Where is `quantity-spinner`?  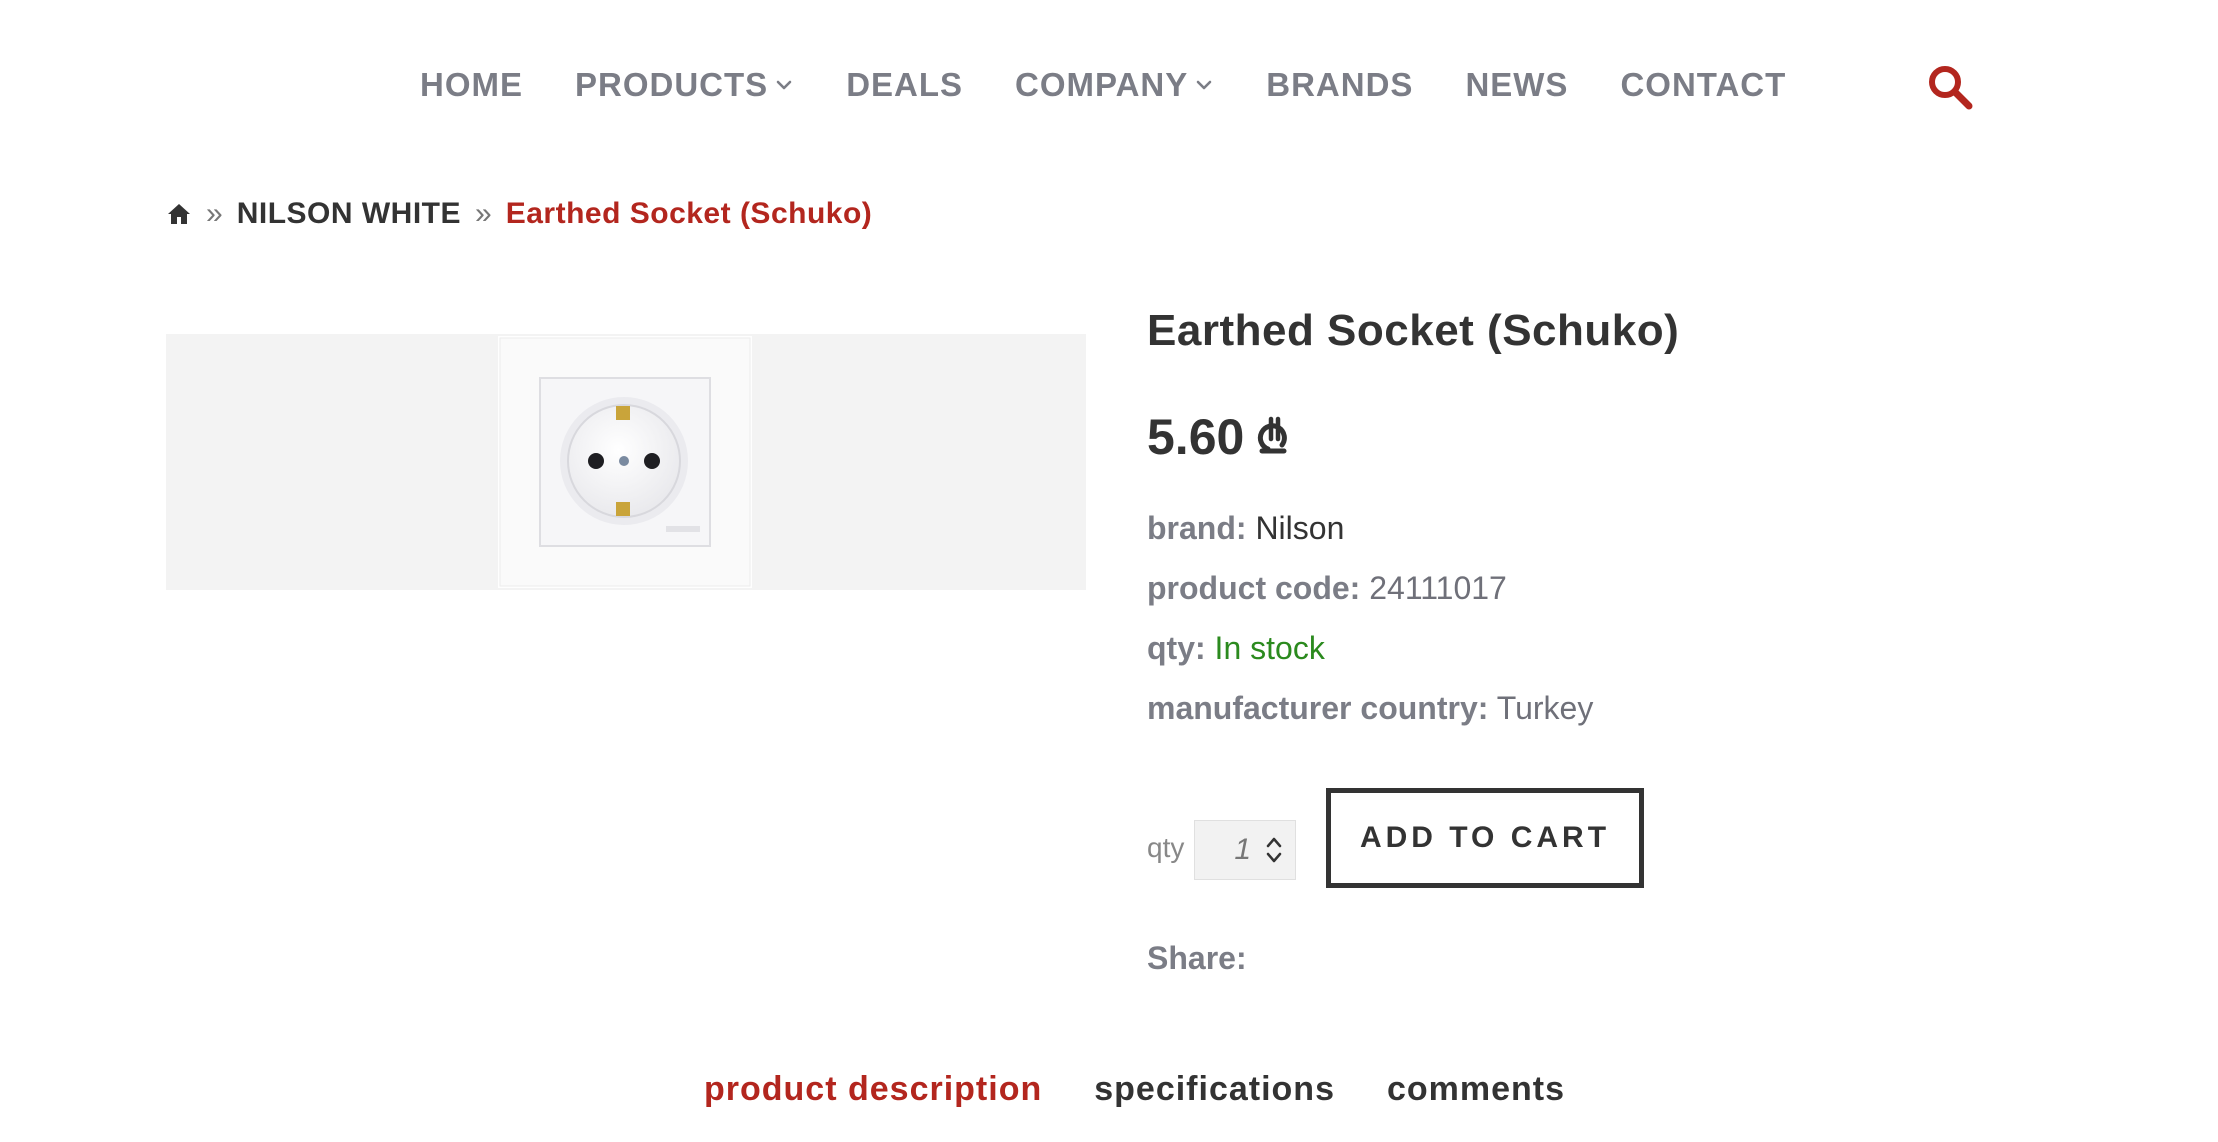
quantity-spinner is located at coordinates (1274, 850).